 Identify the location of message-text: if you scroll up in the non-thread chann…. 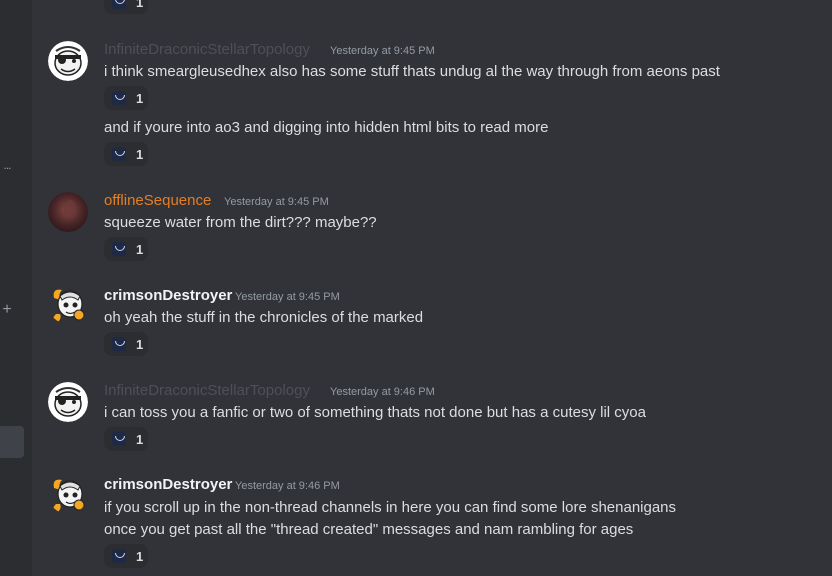
(390, 507).